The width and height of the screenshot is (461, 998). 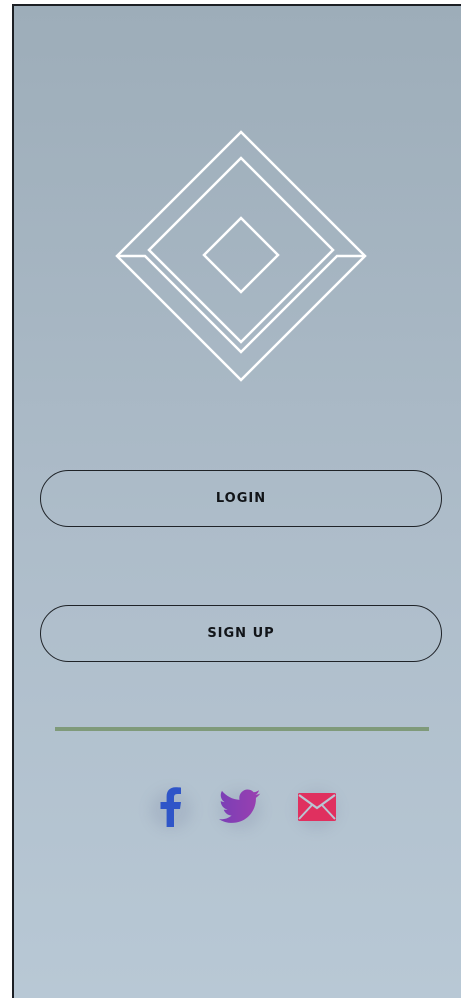 I want to click on twitter-button, so click(x=240, y=807).